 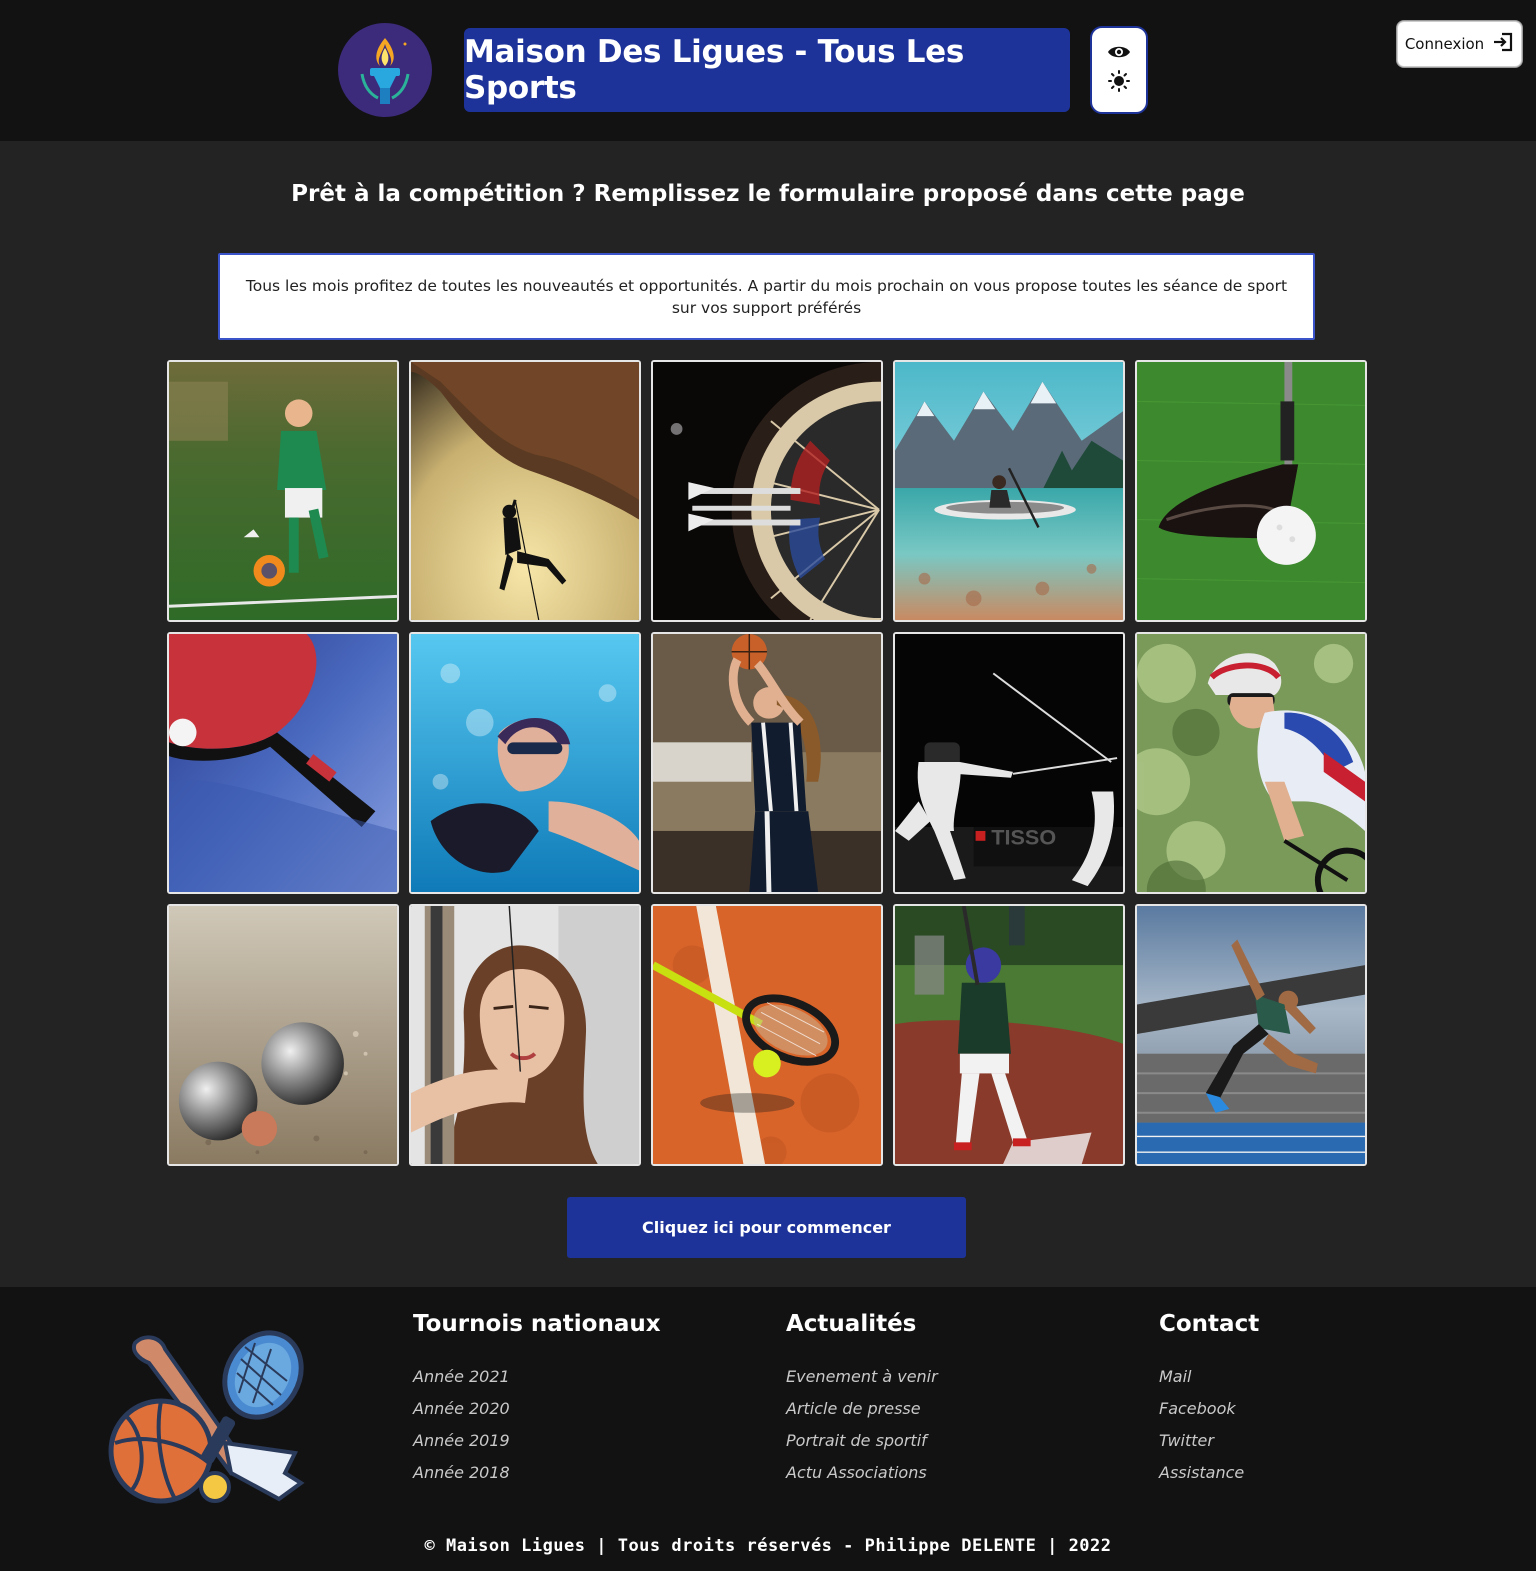 I want to click on footer-link-annee-2018: Année 2018, so click(x=537, y=1479).